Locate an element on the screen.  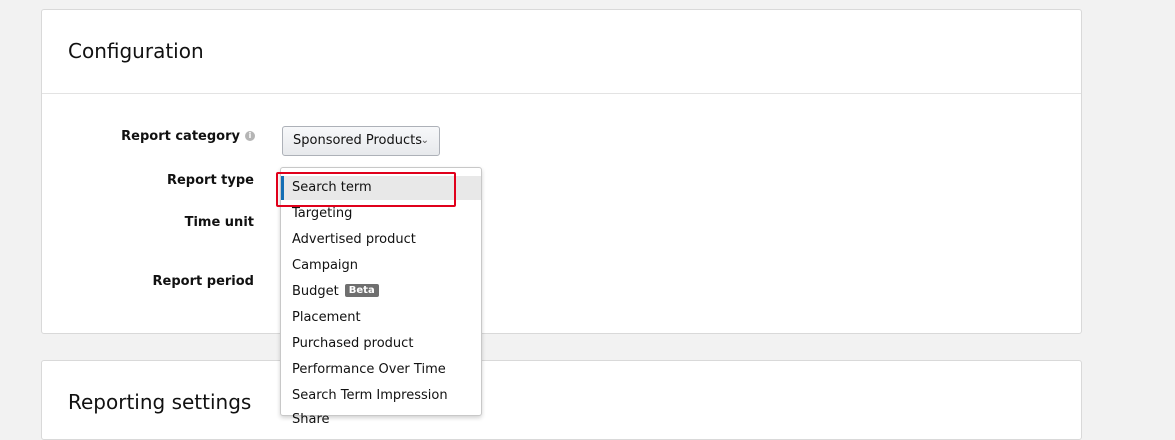
dropdown-item-label: Advertised product is located at coordinates (354, 239).